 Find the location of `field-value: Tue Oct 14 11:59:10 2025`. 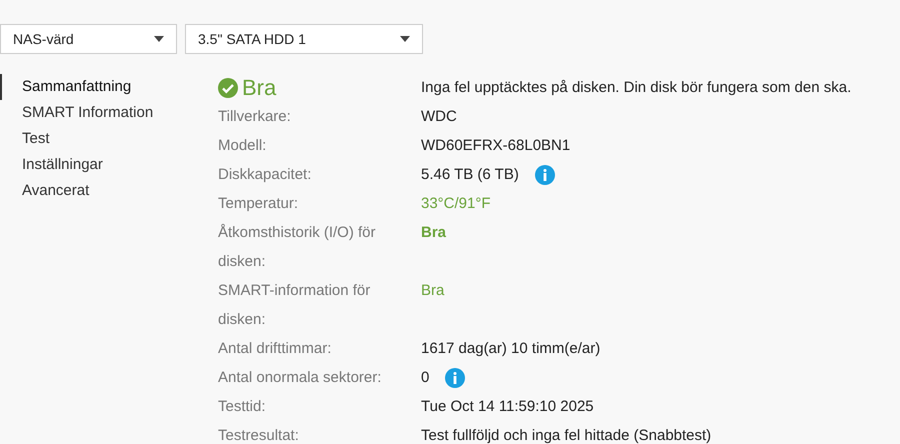

field-value: Tue Oct 14 11:59:10 2025 is located at coordinates (507, 407).